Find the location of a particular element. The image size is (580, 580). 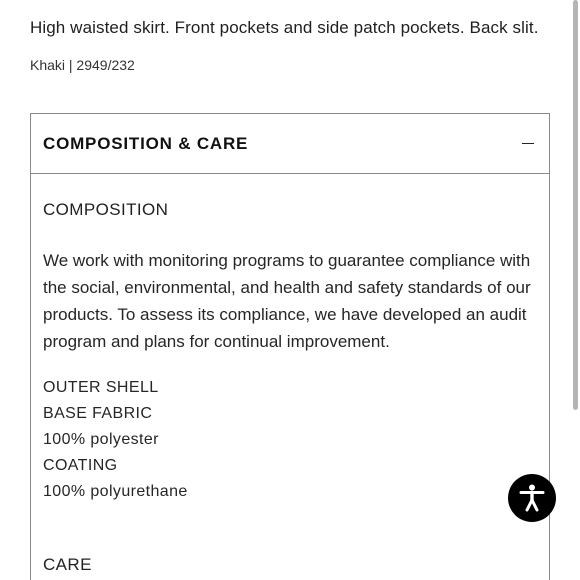

care-heading: CARE is located at coordinates (67, 564).